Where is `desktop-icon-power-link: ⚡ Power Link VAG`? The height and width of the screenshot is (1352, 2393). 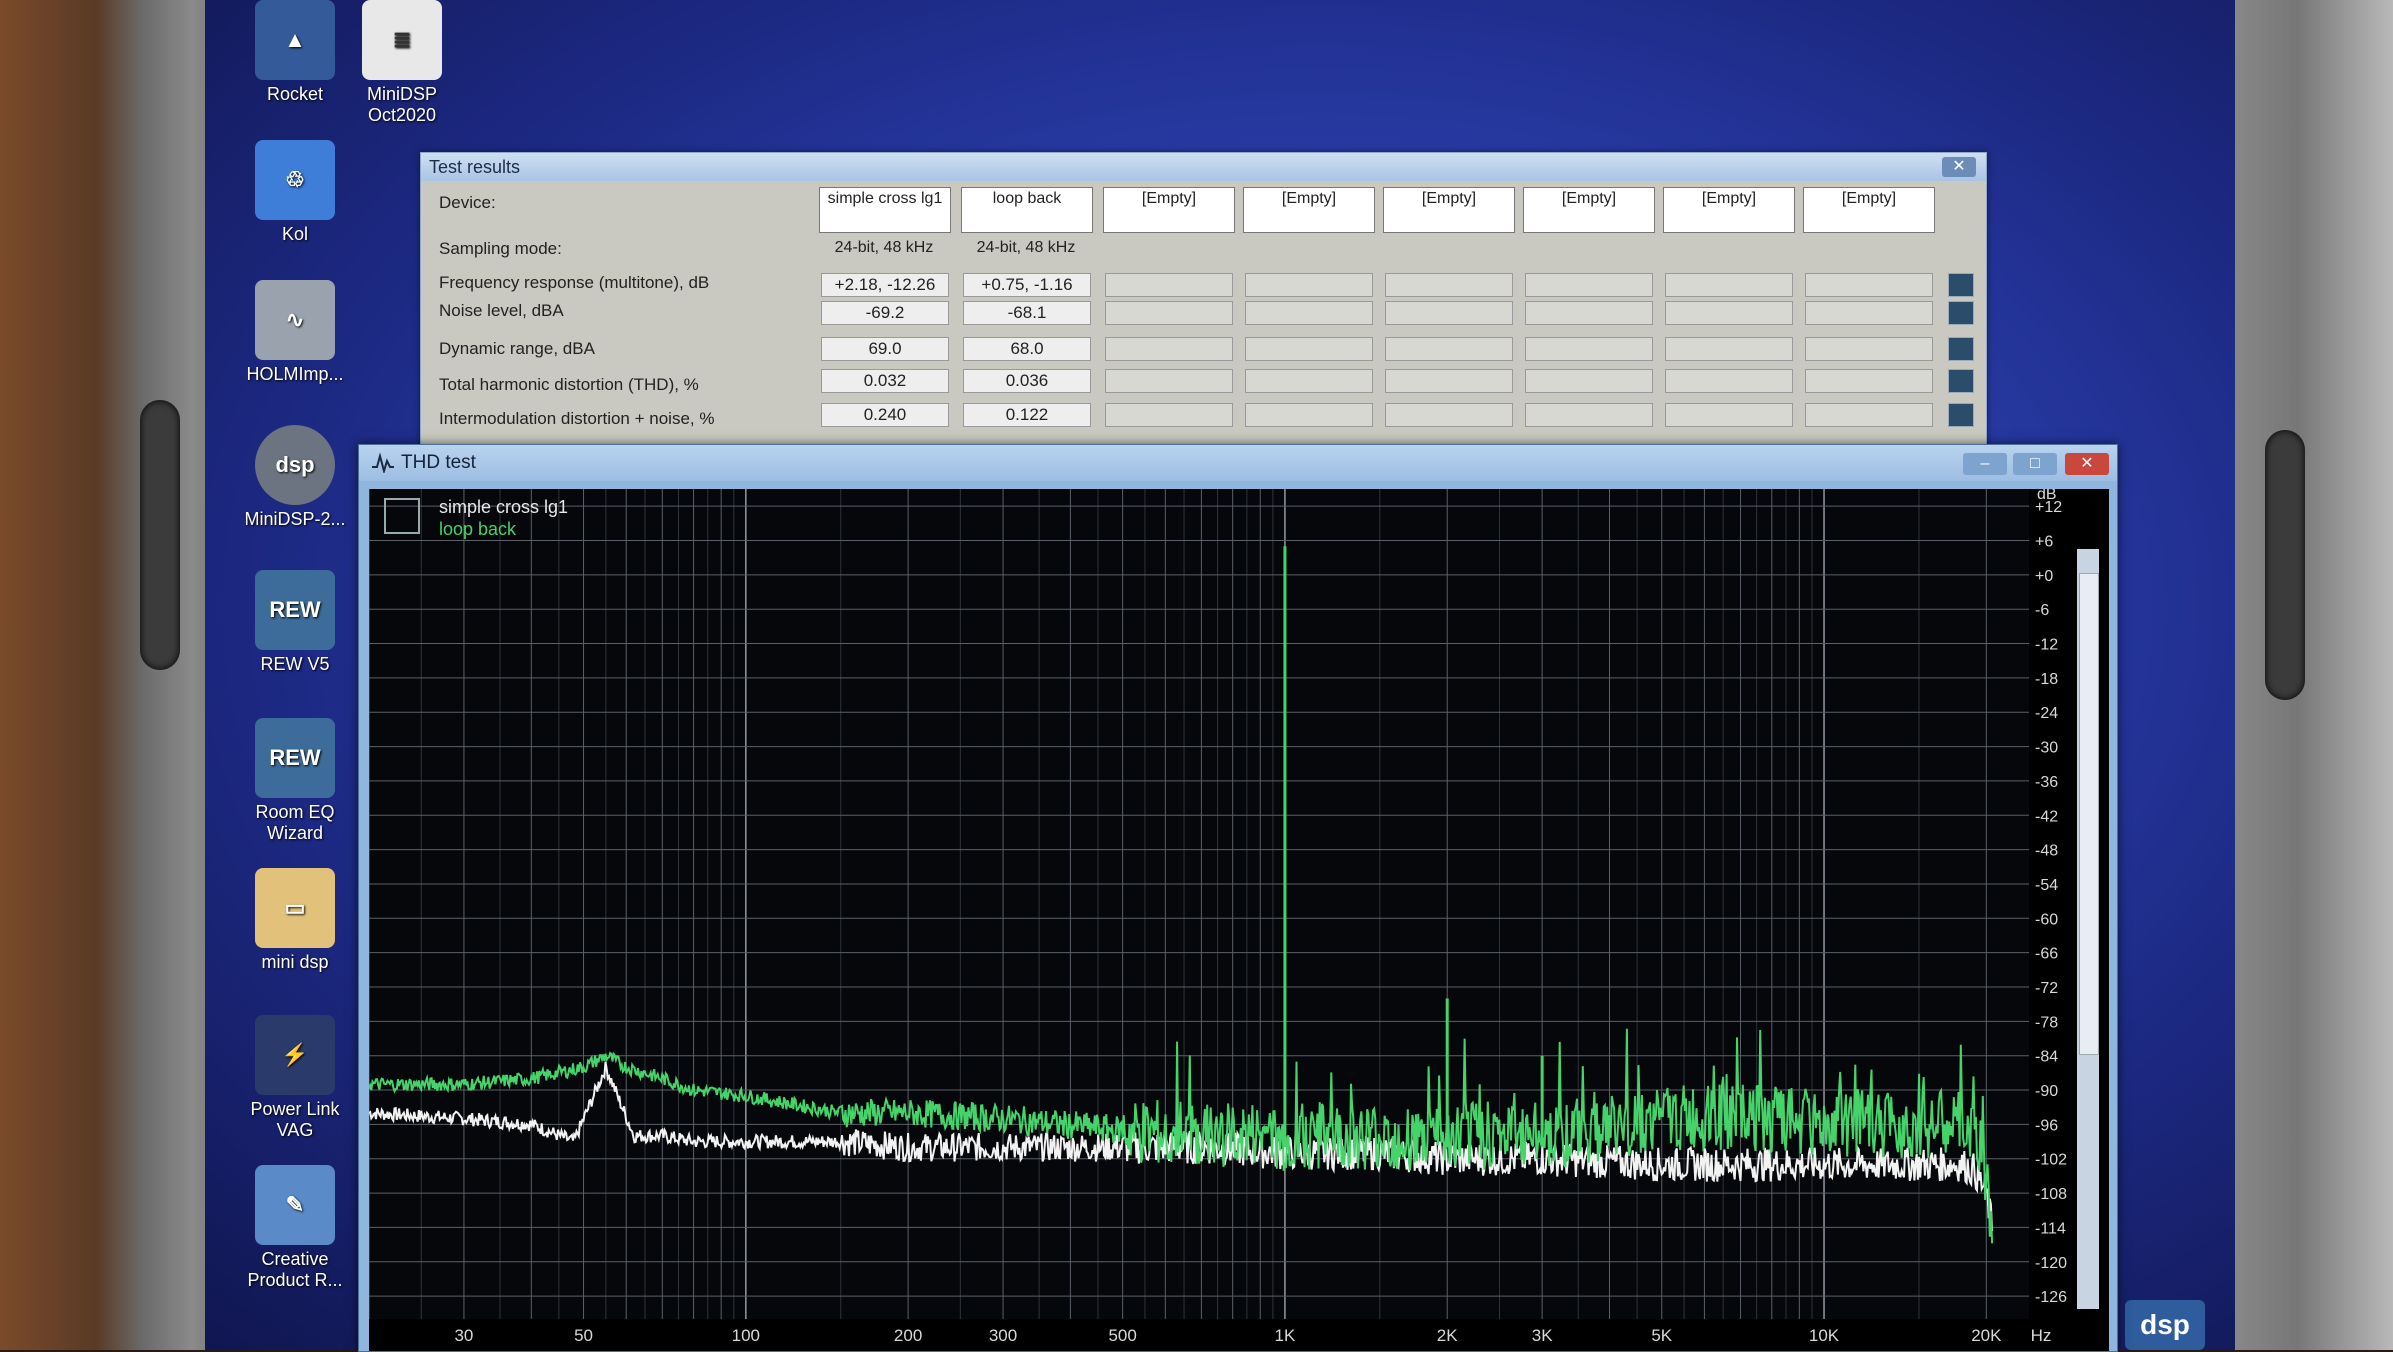
desktop-icon-power-link: ⚡ Power Link VAG is located at coordinates (295, 1078).